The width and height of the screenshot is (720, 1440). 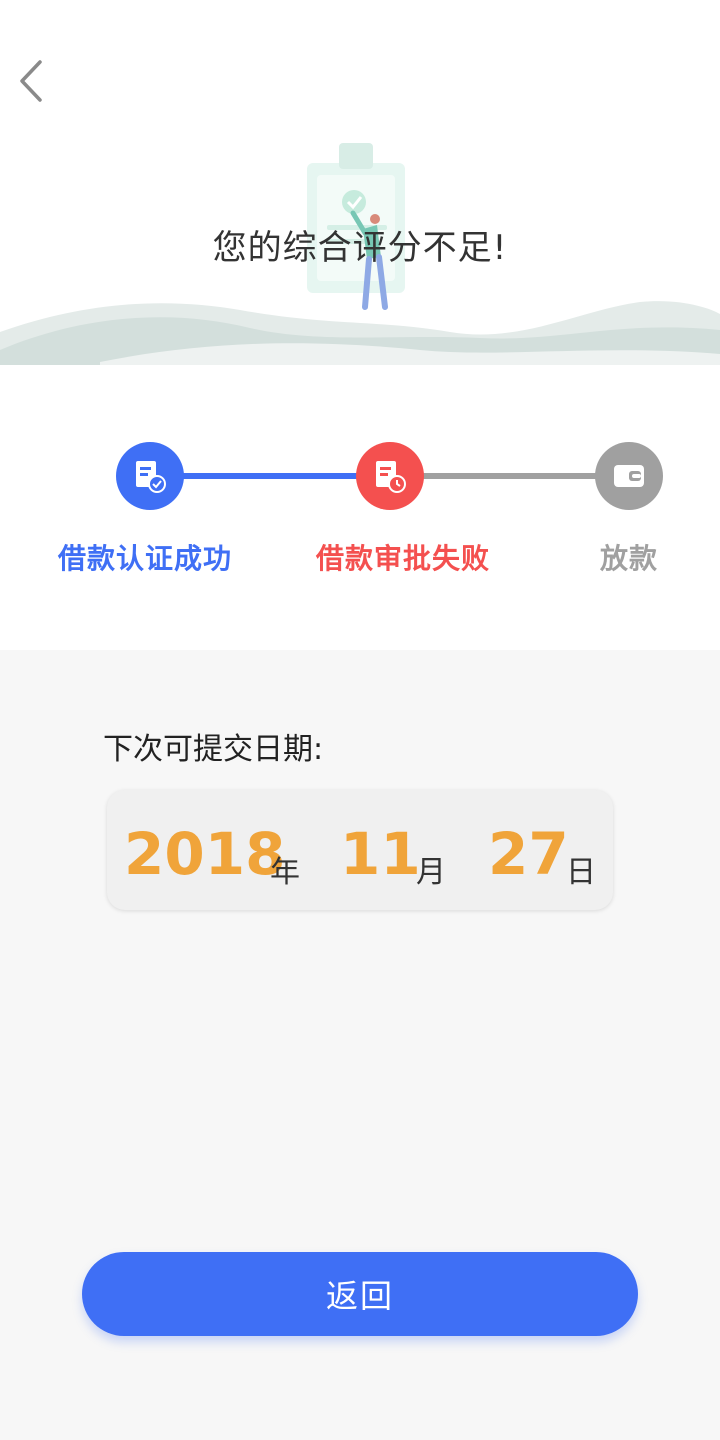 I want to click on wallet-icon, so click(x=629, y=476).